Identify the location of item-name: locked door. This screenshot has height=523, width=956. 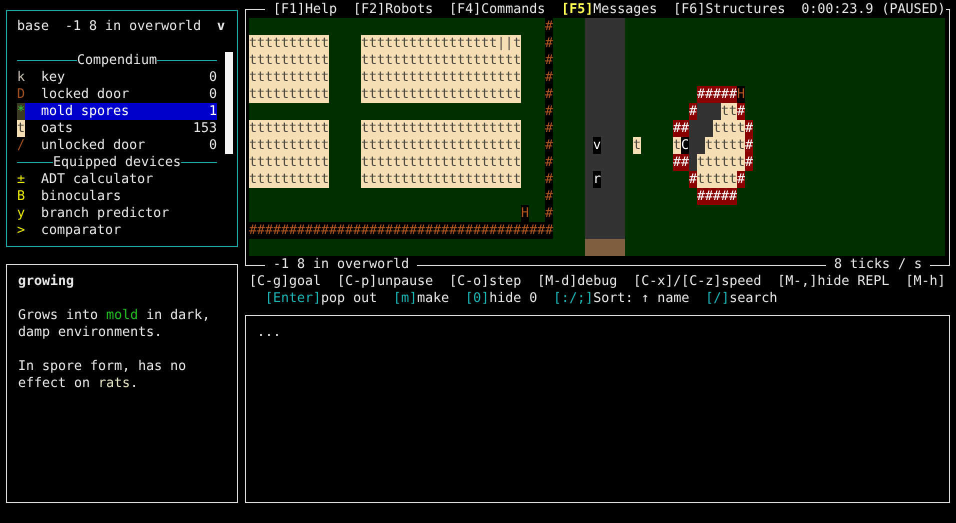
(85, 94).